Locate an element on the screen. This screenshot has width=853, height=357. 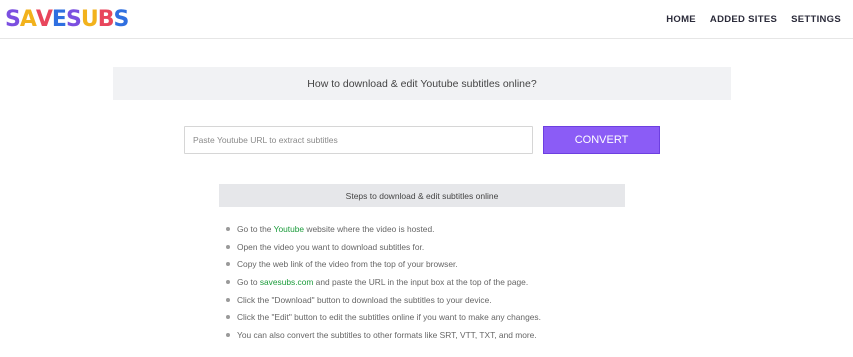
convert-button: CONVERT is located at coordinates (601, 140).